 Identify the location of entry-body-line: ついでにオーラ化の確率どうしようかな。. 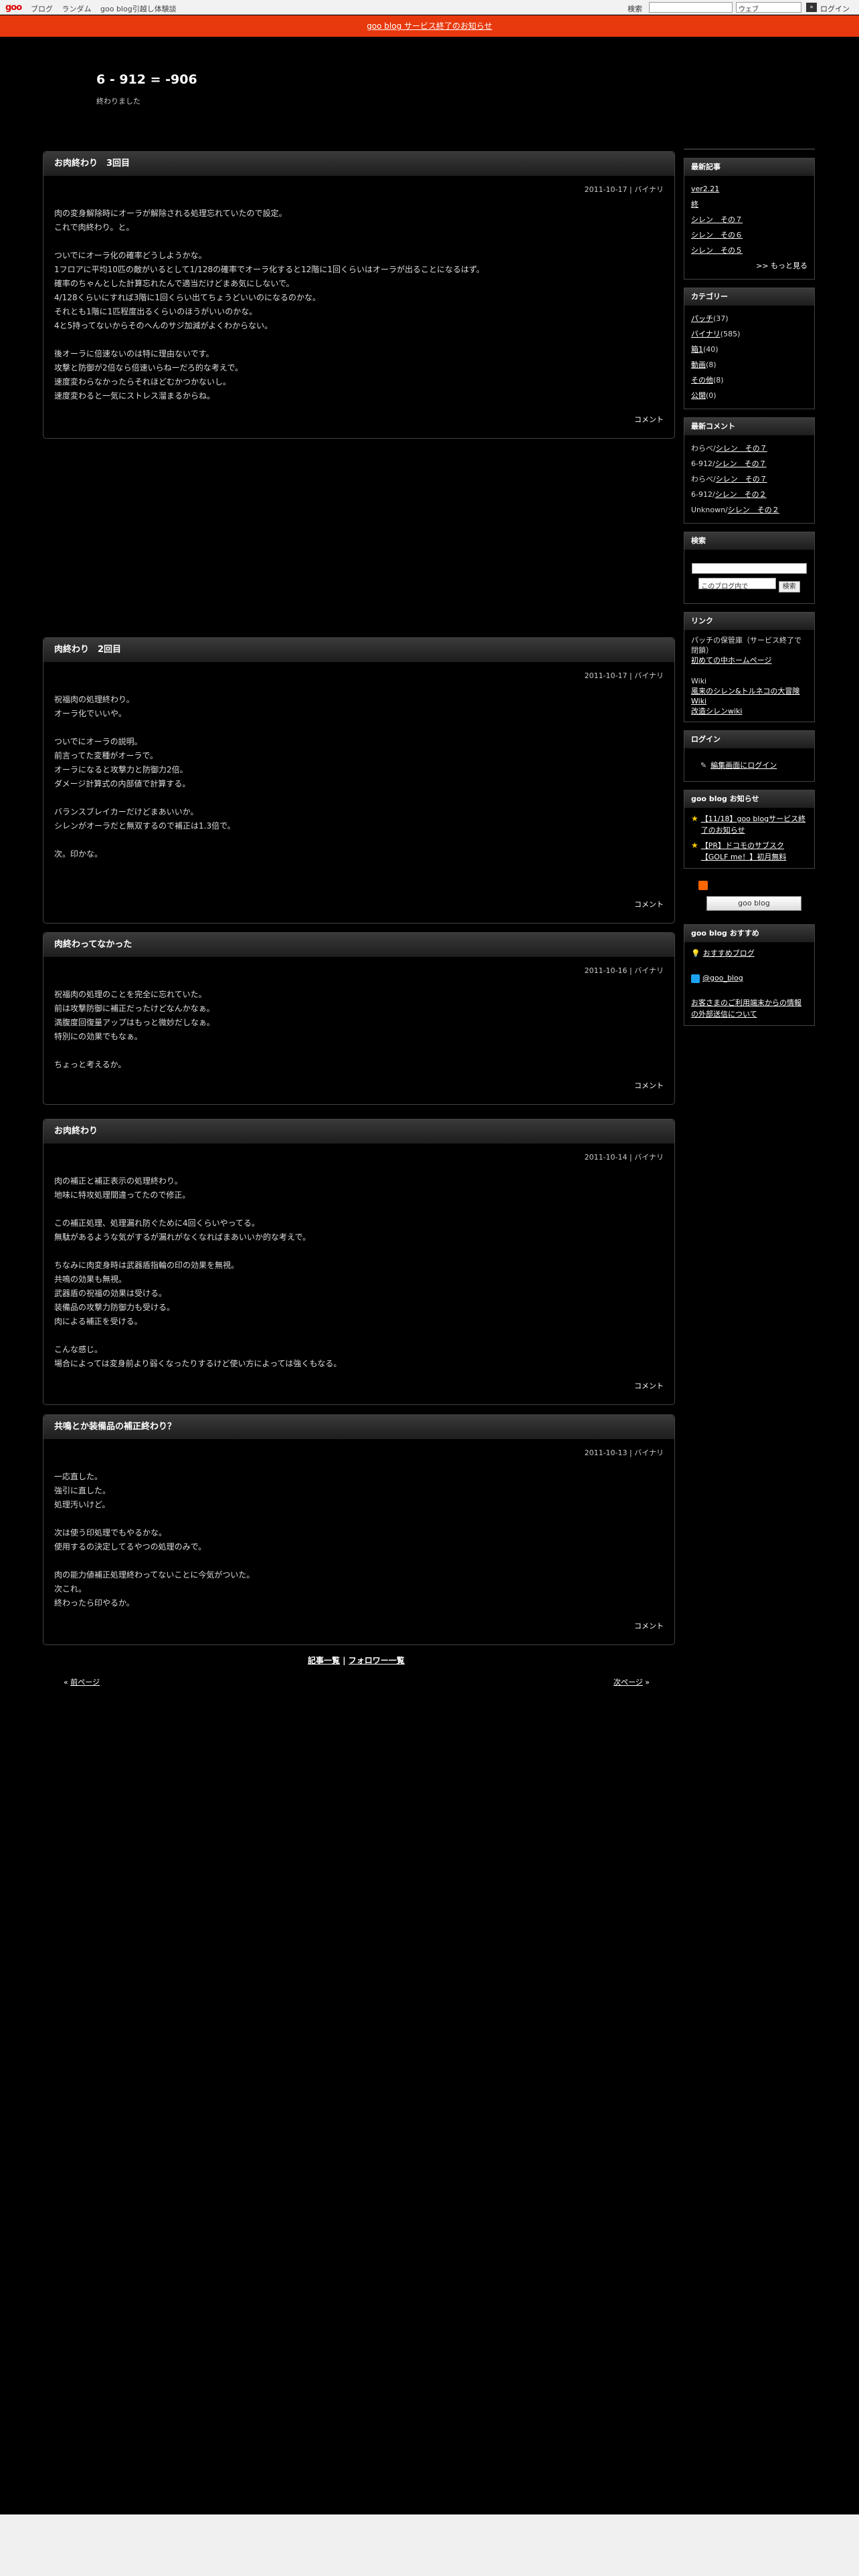
(130, 256).